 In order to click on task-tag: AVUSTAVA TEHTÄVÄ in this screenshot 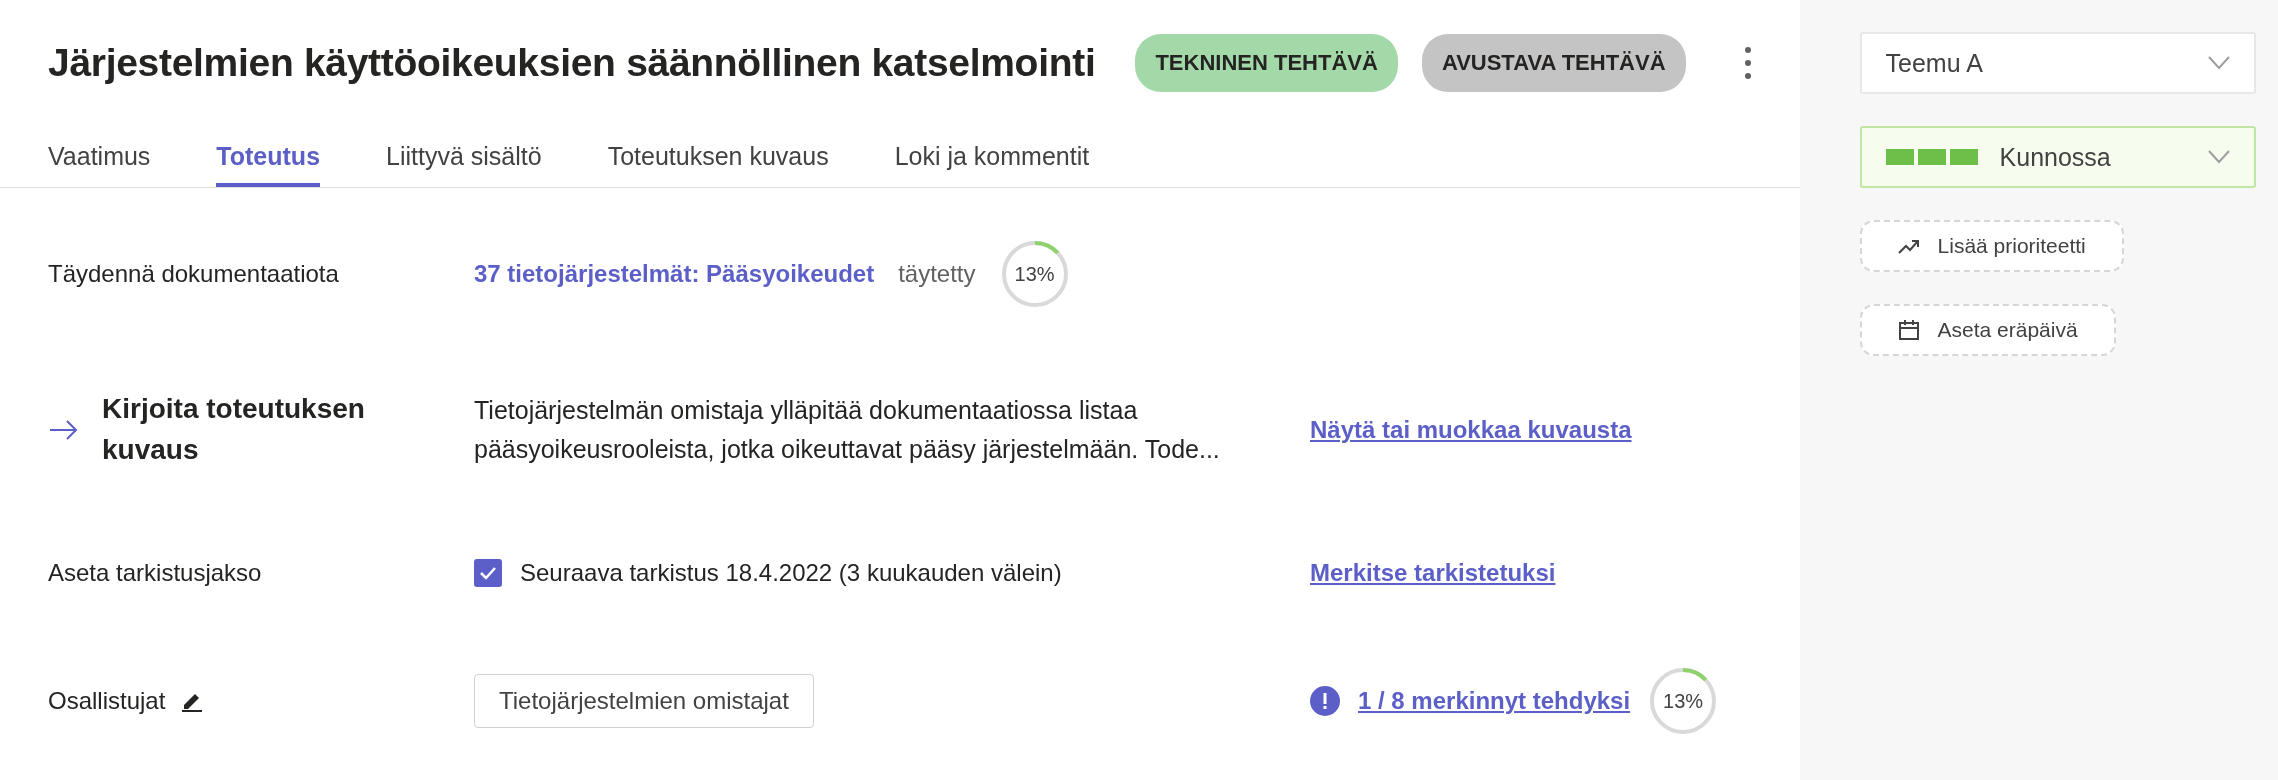, I will do `click(1553, 63)`.